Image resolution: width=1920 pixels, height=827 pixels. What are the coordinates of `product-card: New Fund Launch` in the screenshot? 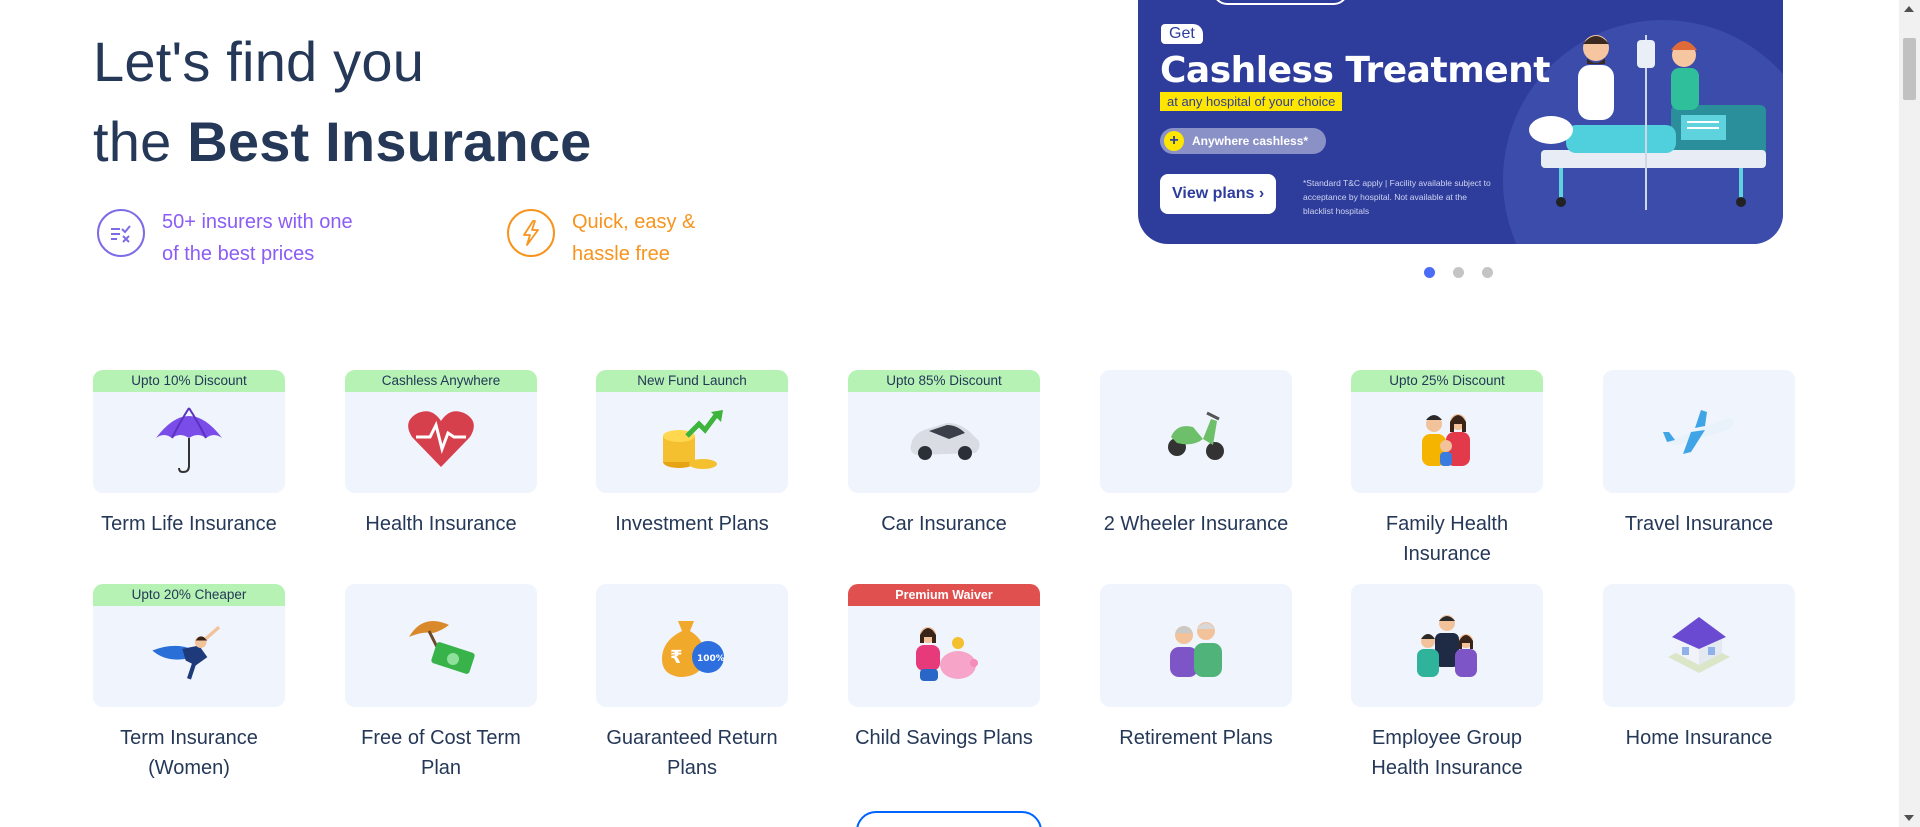 It's located at (692, 431).